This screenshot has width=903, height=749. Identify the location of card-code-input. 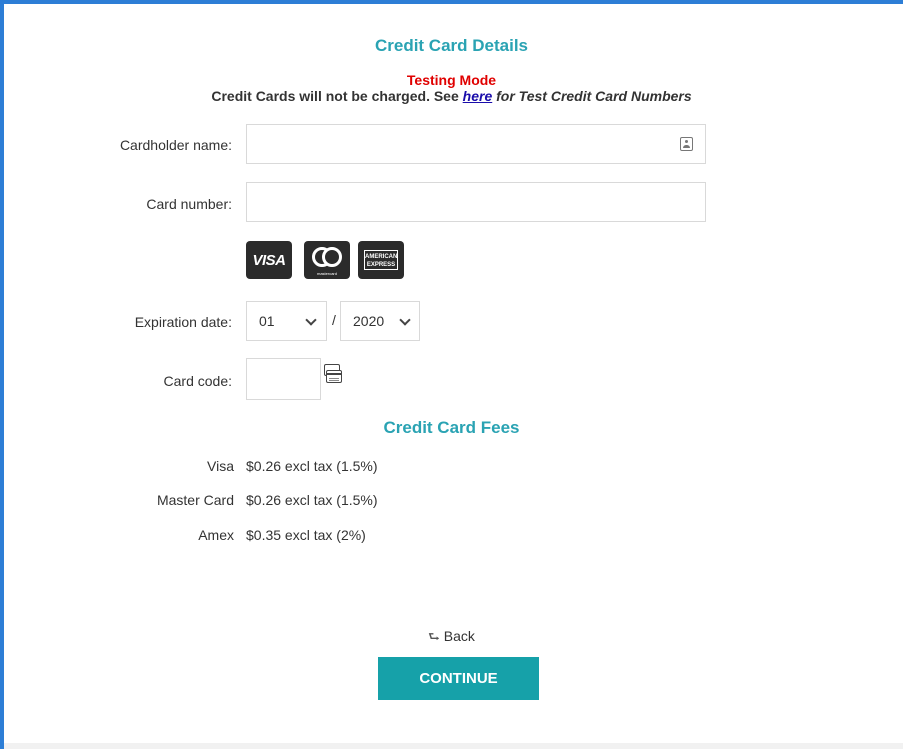
(283, 379).